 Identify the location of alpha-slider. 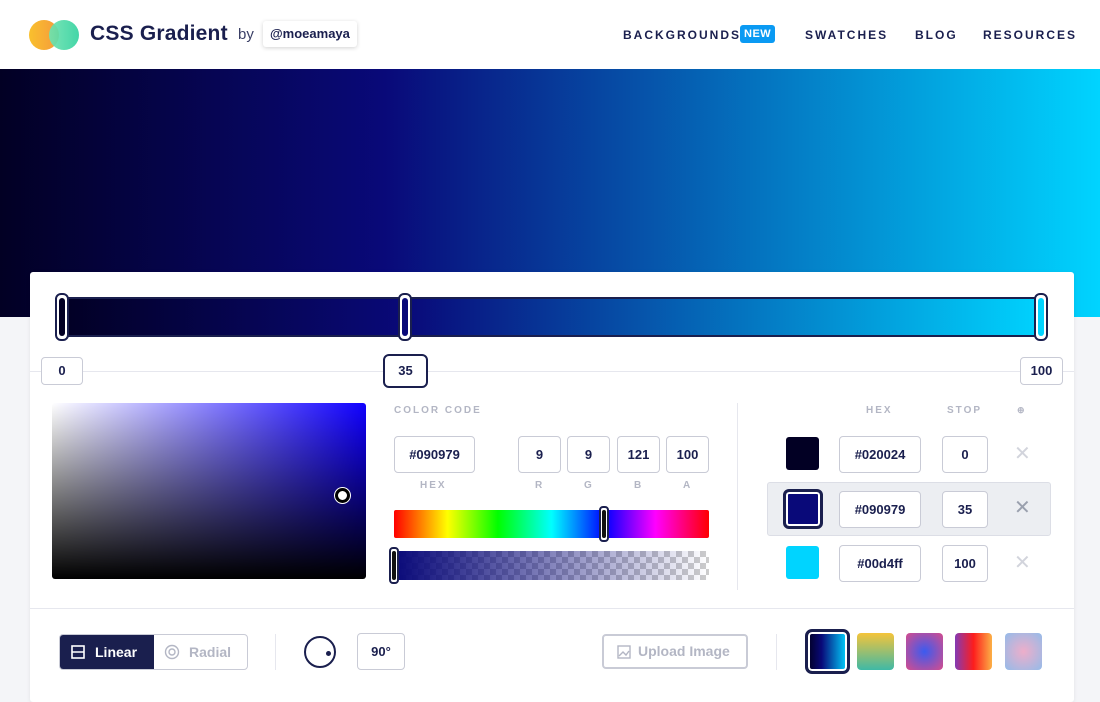
(551, 565).